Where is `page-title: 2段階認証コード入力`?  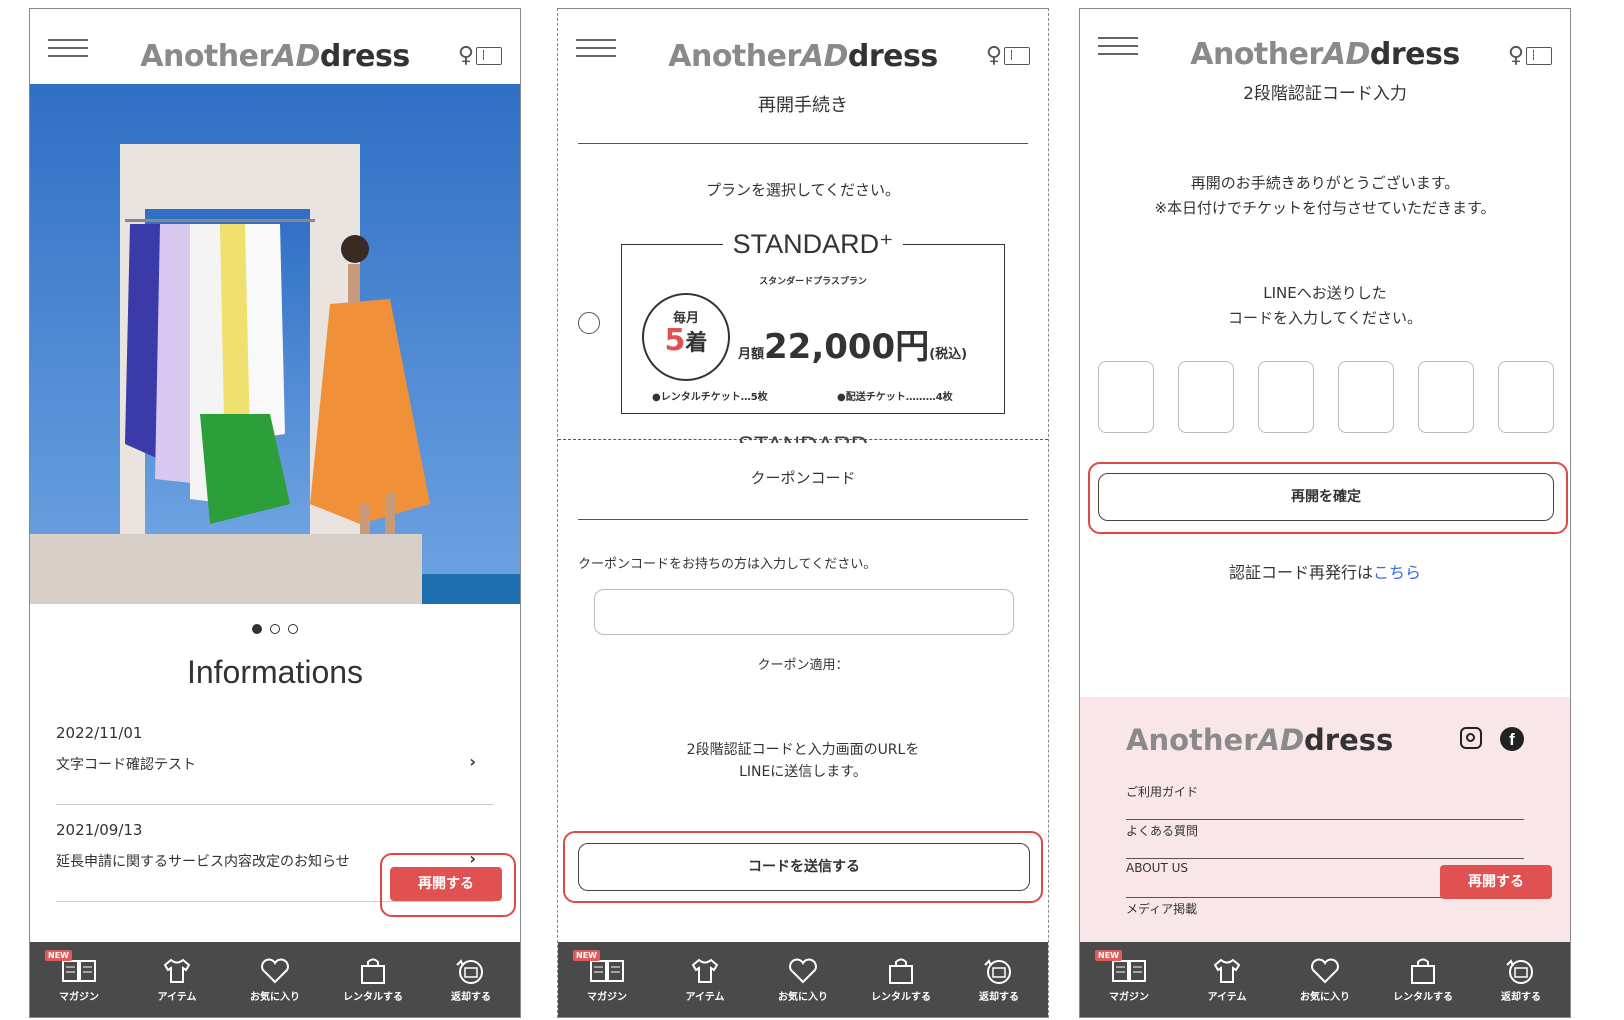 page-title: 2段階認証コード入力 is located at coordinates (1325, 94).